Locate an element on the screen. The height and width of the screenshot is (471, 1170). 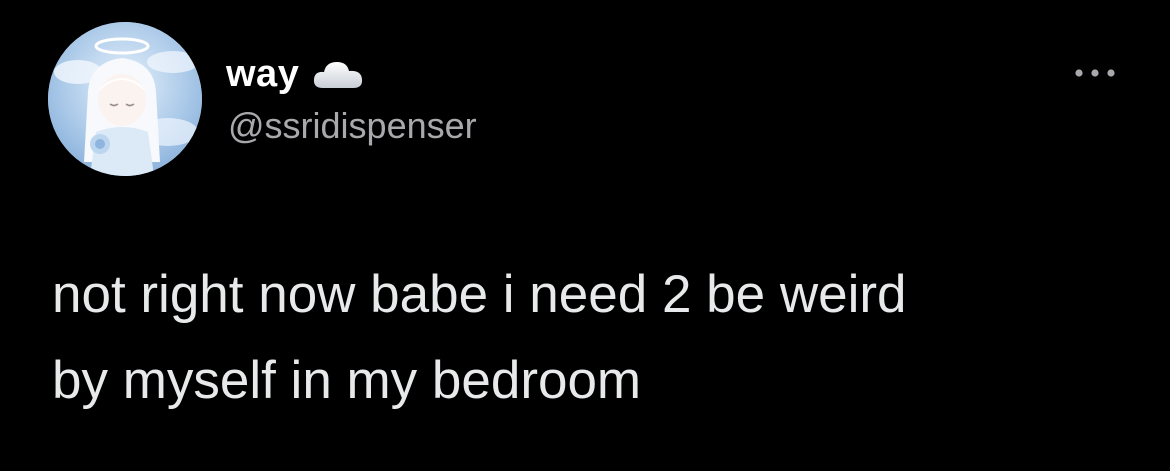
cloud-icon is located at coordinates (338, 75).